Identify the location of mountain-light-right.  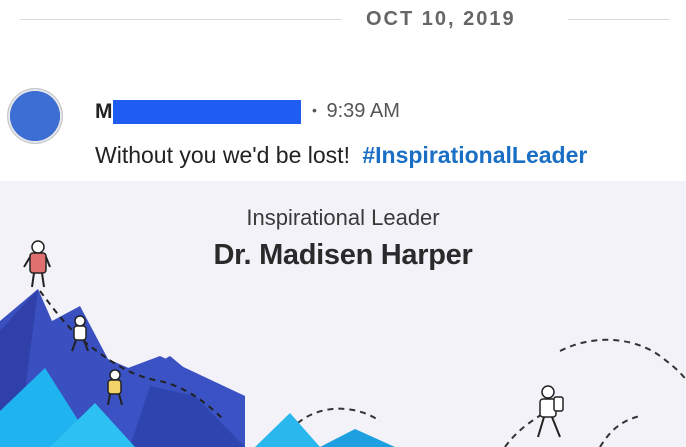
(287, 430).